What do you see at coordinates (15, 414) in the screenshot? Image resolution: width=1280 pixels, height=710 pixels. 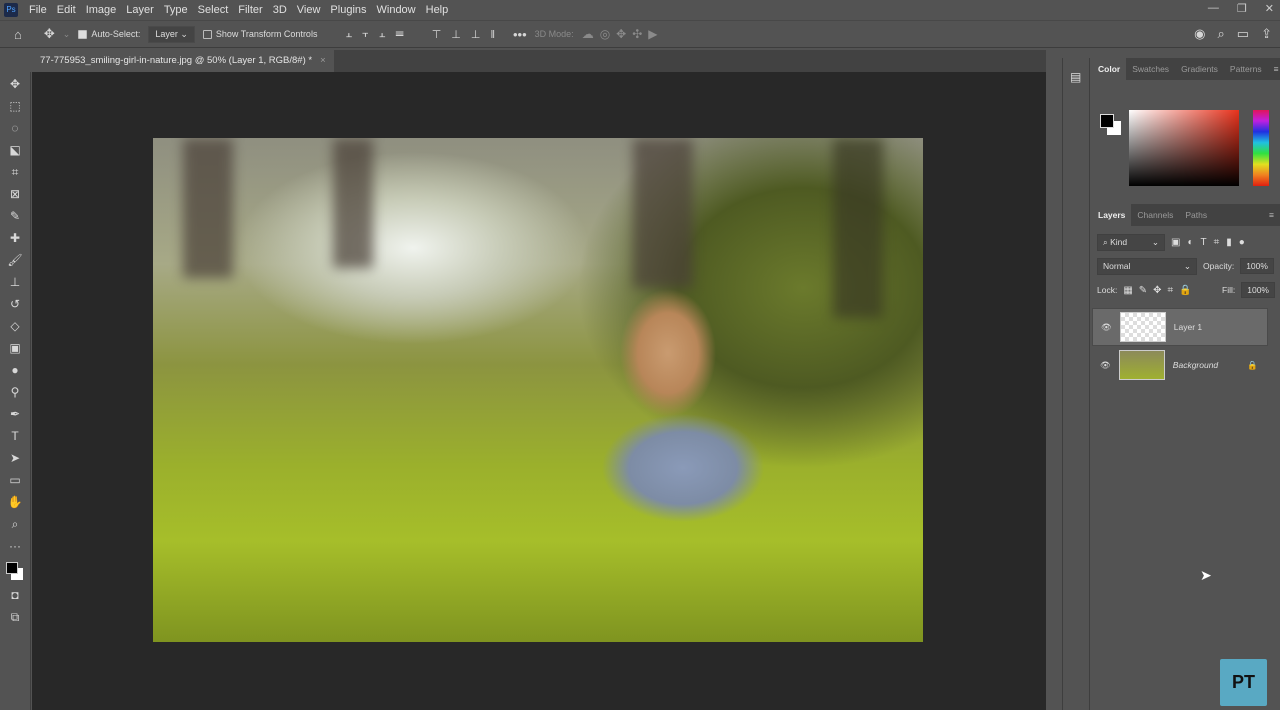 I see `pen-tool-icon: ✒` at bounding box center [15, 414].